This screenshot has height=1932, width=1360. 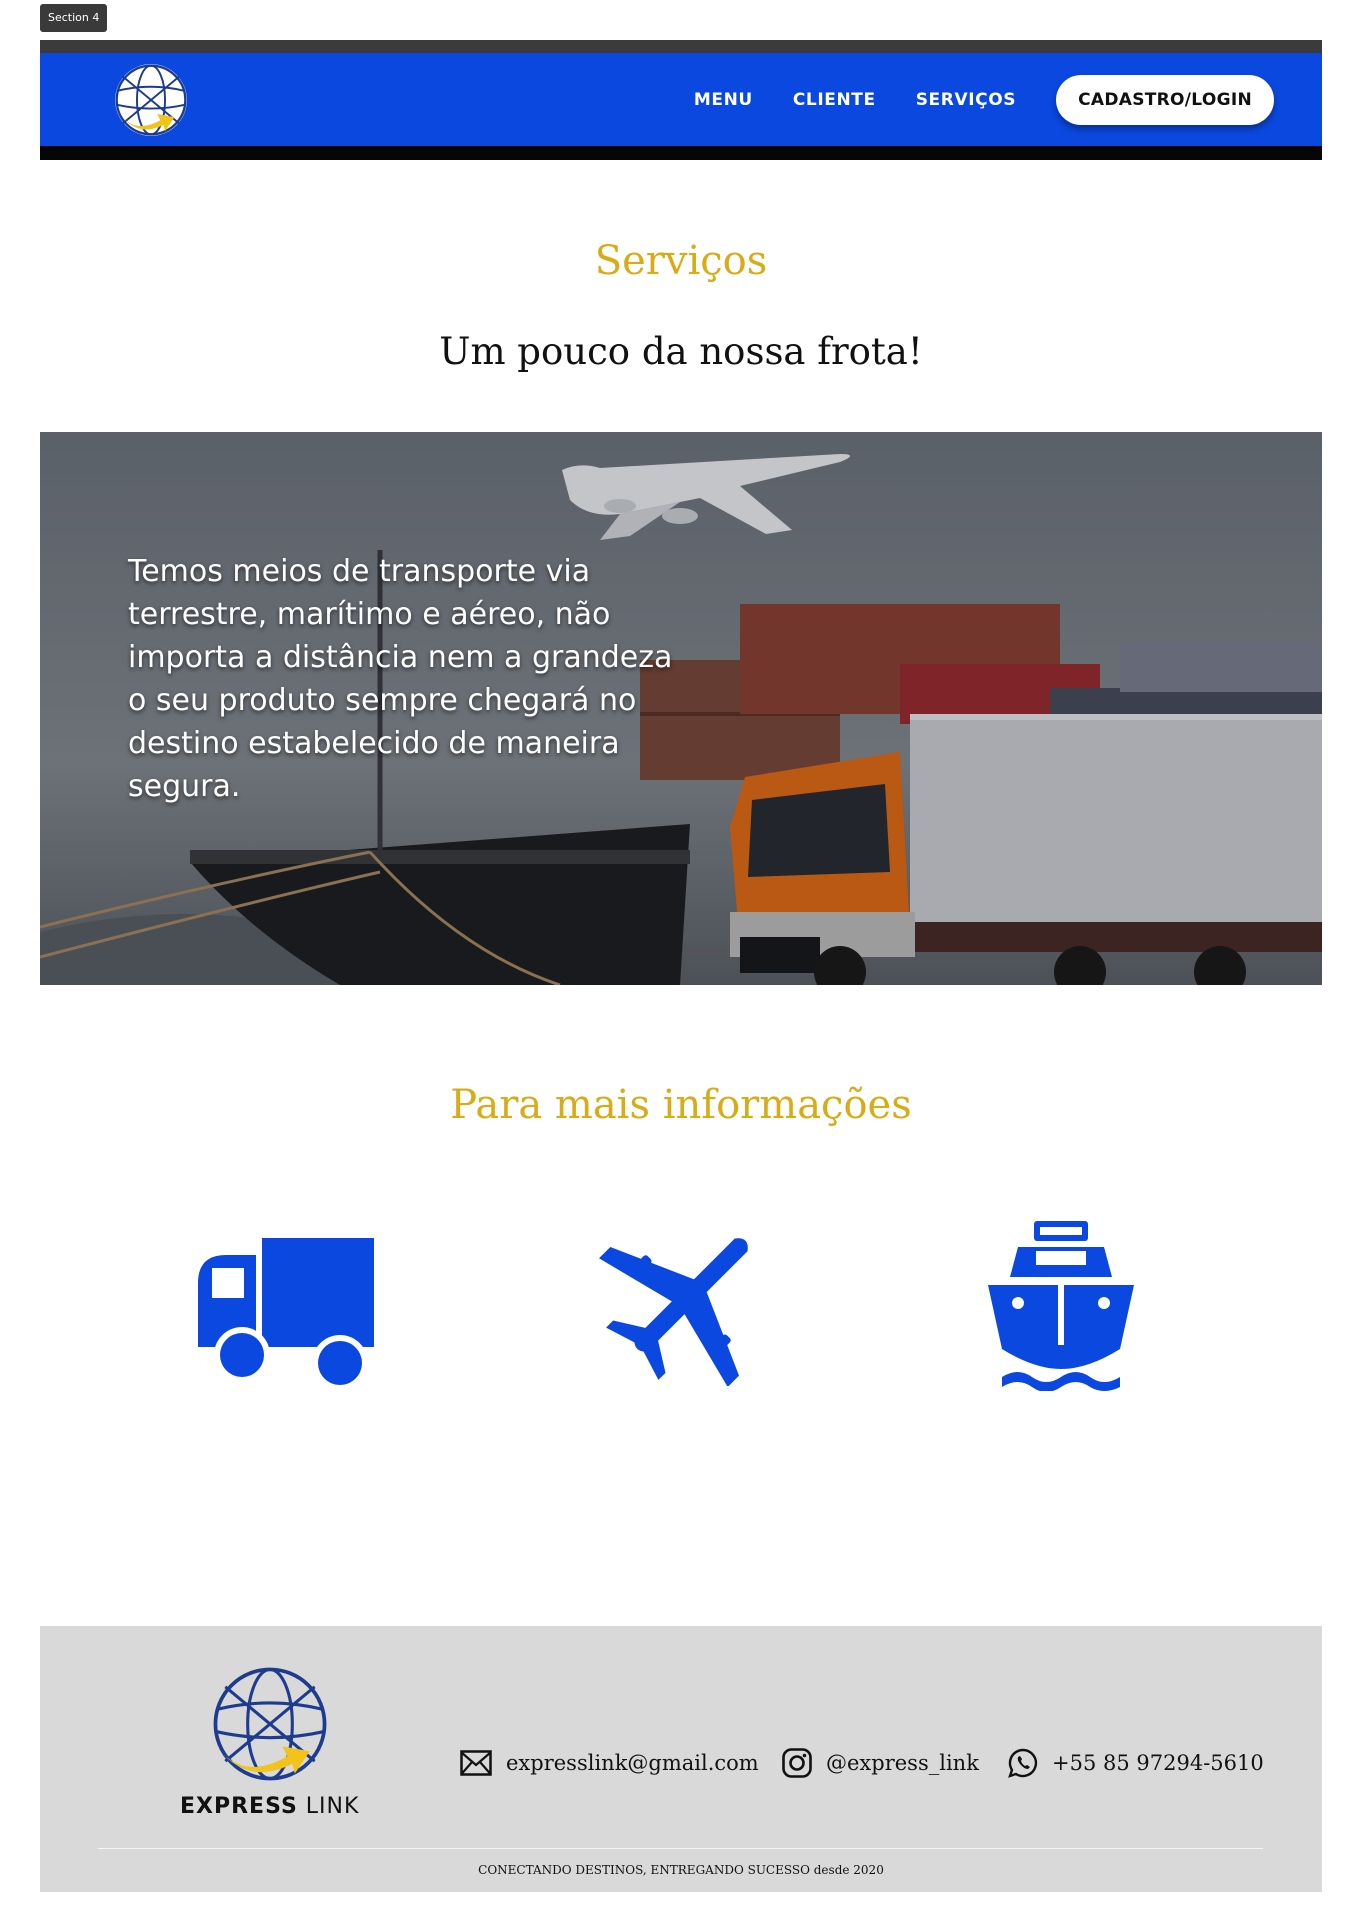 I want to click on site-header: MENU CLIENTE SERVIÇOS CADASTRO/LOGIN, so click(x=681, y=100).